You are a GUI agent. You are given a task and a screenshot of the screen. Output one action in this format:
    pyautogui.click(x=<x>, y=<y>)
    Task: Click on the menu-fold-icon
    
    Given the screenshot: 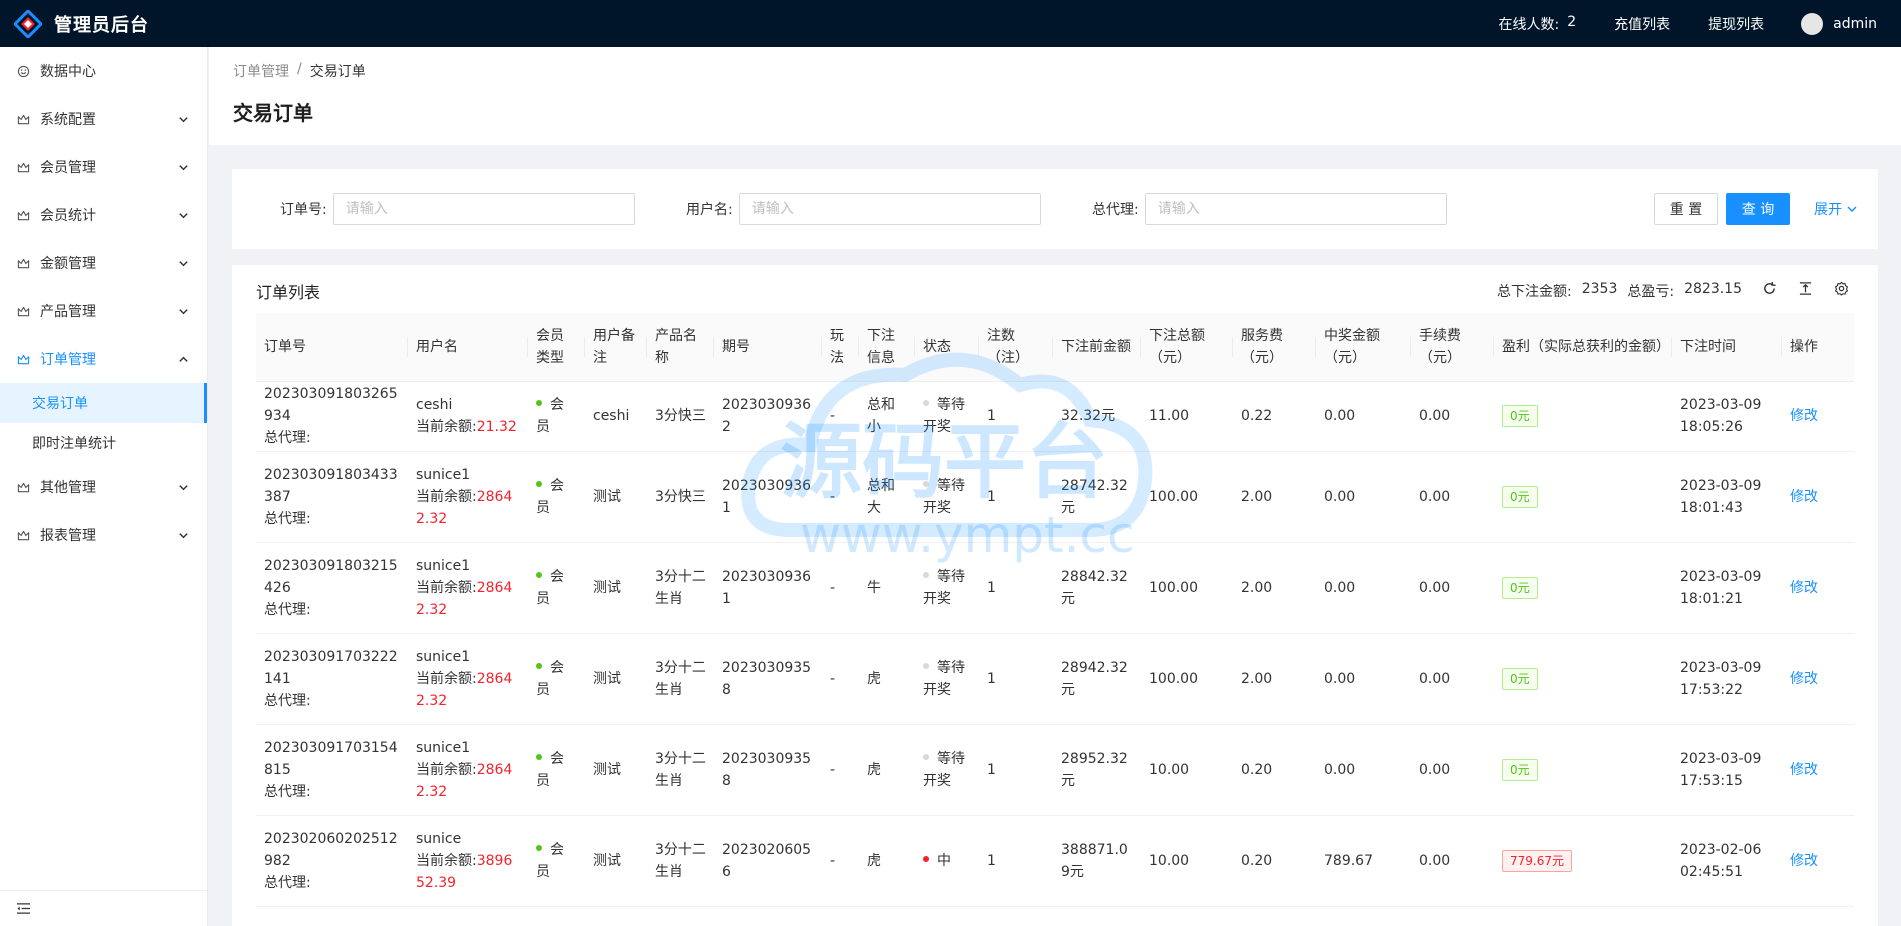 What is the action you would take?
    pyautogui.click(x=23, y=908)
    